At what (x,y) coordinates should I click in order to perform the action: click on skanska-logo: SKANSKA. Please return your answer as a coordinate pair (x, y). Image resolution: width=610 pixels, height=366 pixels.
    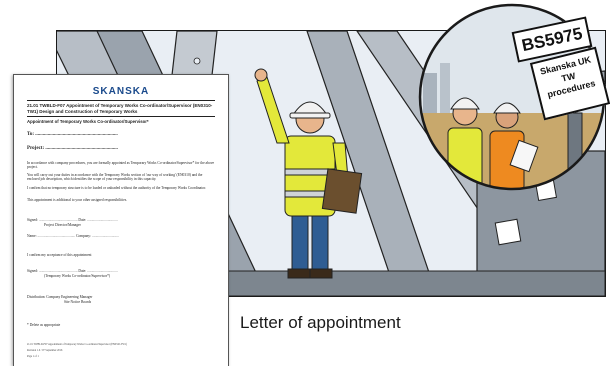
    Looking at the image, I should click on (121, 91).